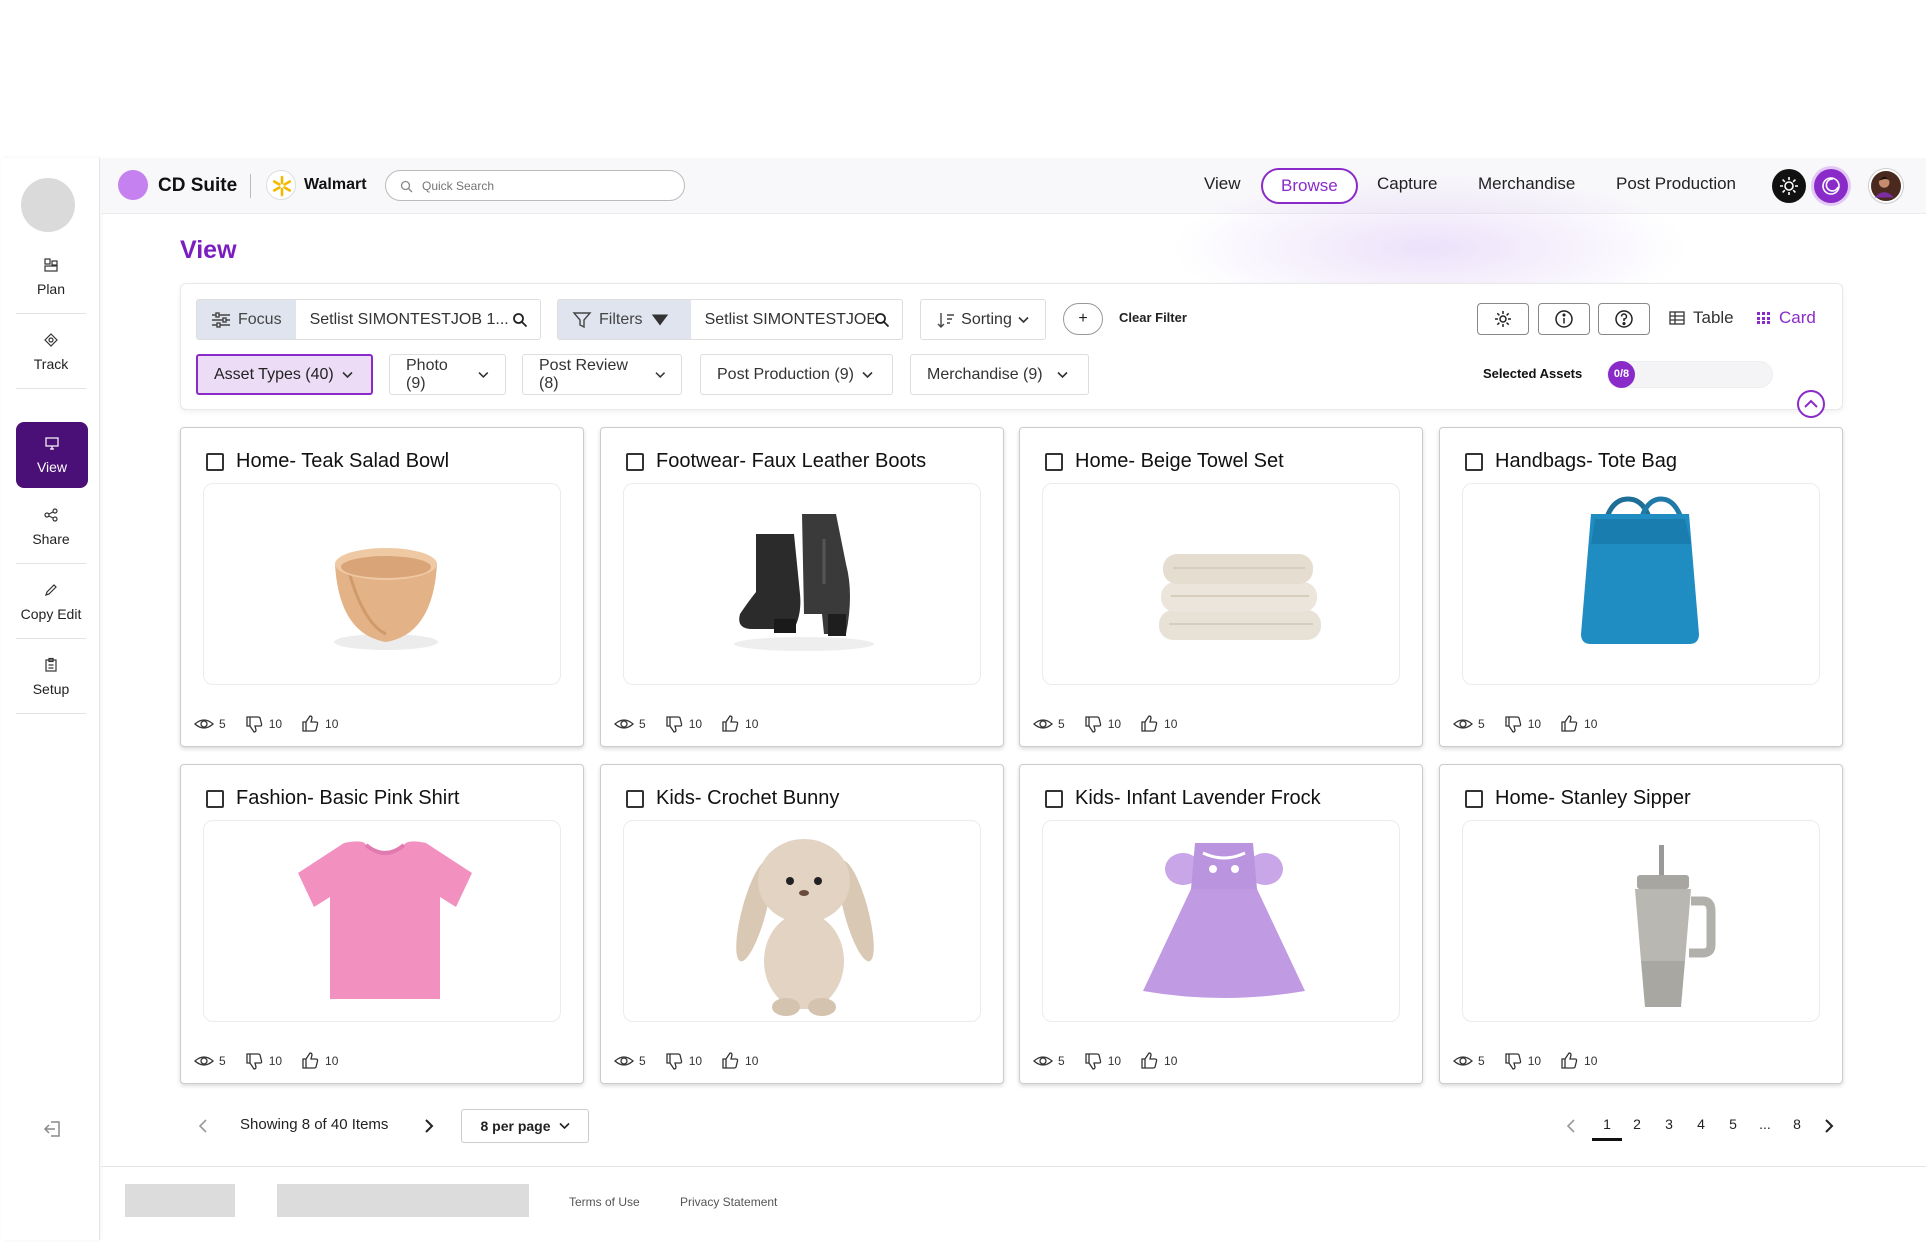 This screenshot has width=1926, height=1246. I want to click on chevron-left-icon, so click(203, 1126).